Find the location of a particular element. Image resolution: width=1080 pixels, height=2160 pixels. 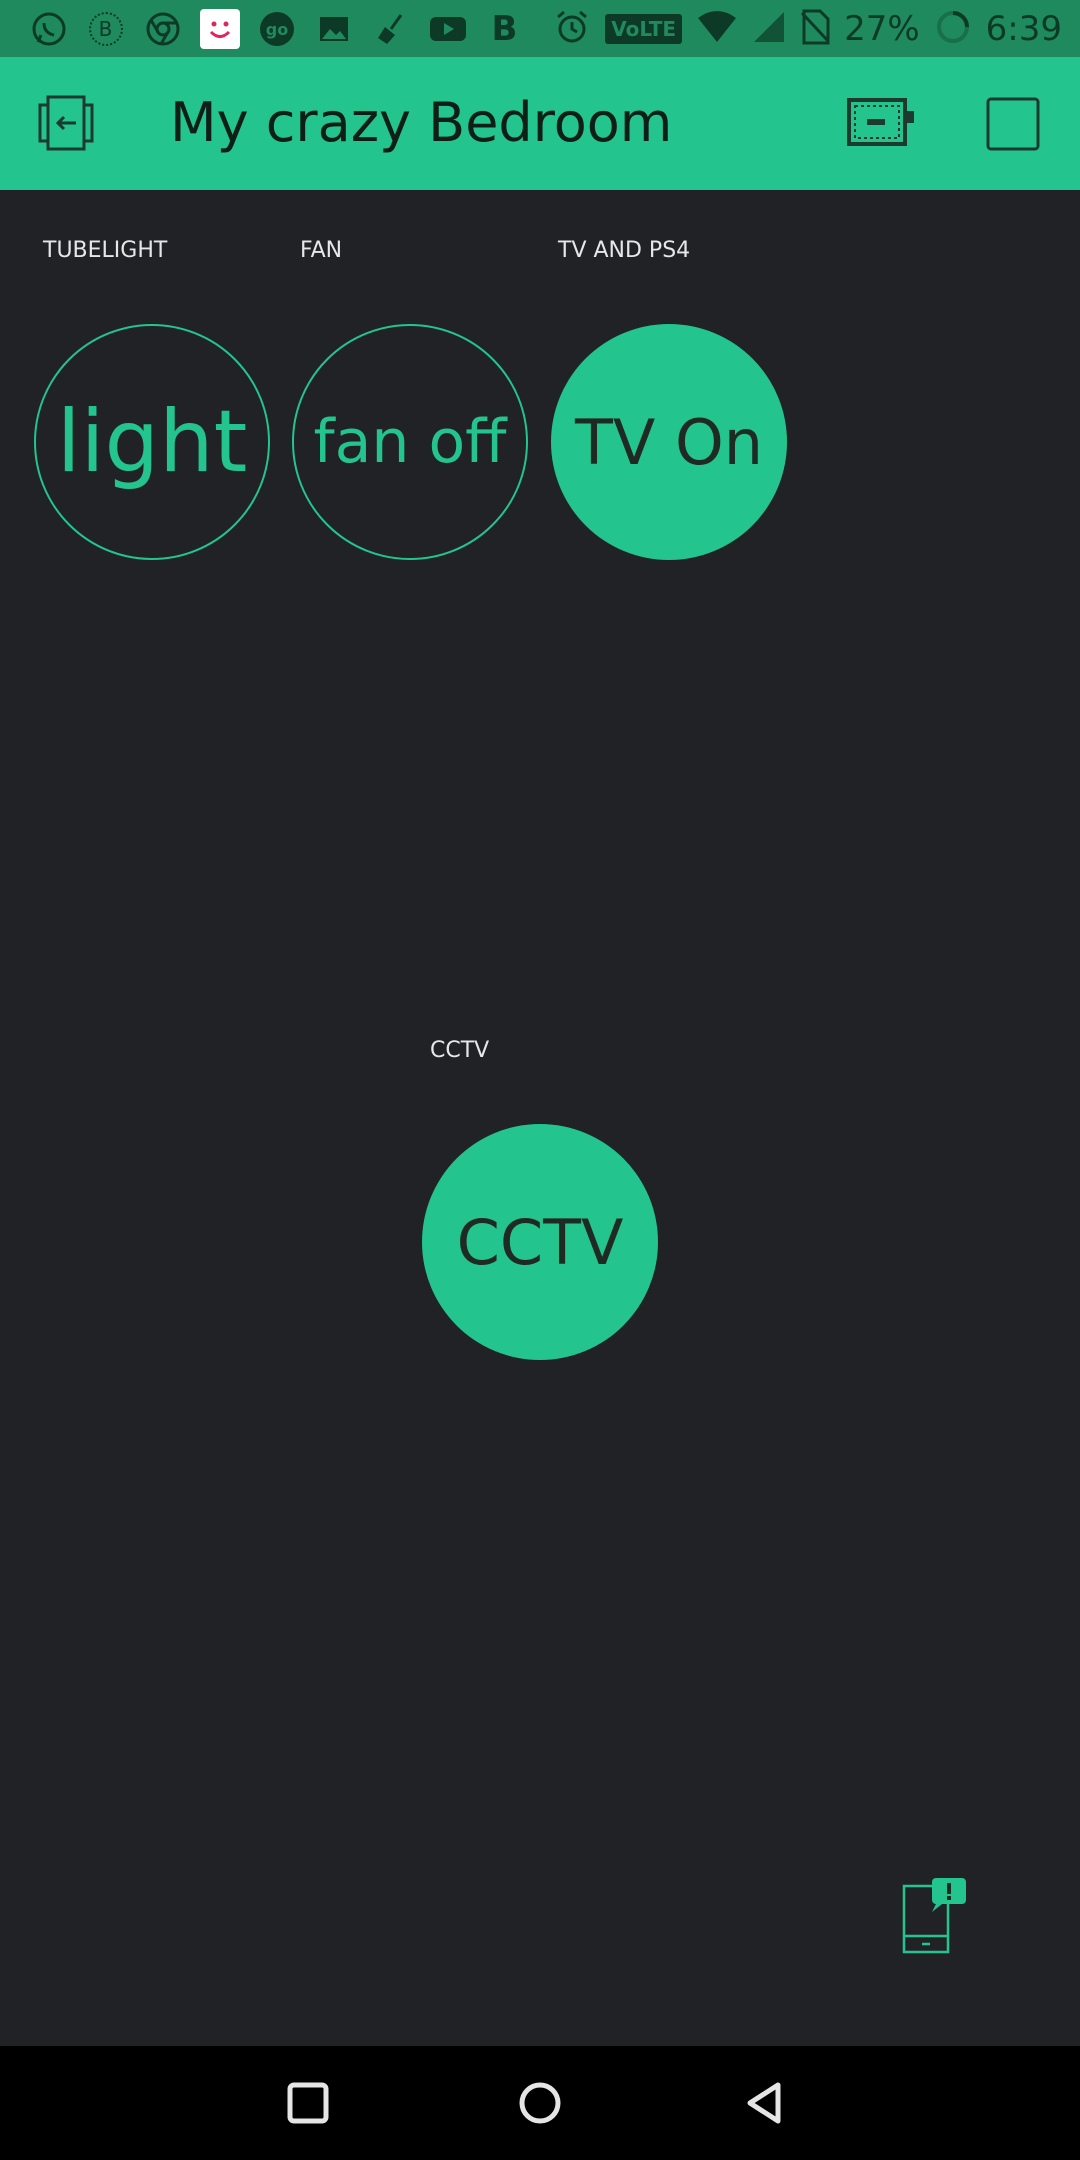

app-bar: My crazy Bedroom is located at coordinates (540, 123).